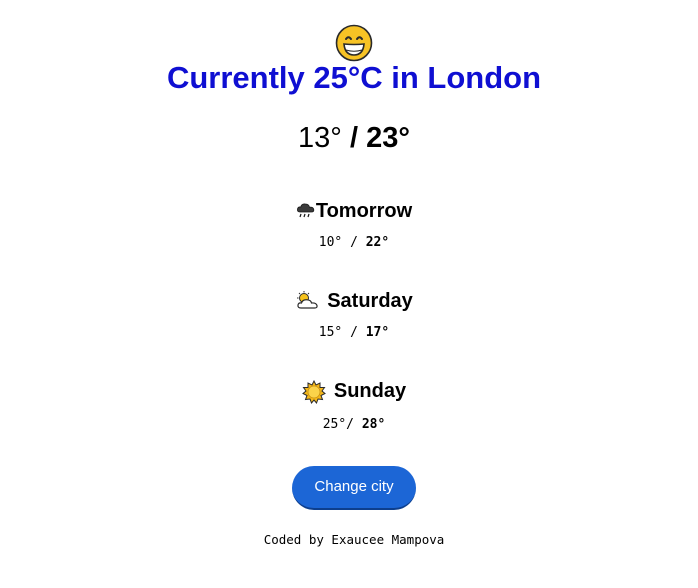 Image resolution: width=698 pixels, height=588 pixels. I want to click on today-high: 23°, so click(388, 138).